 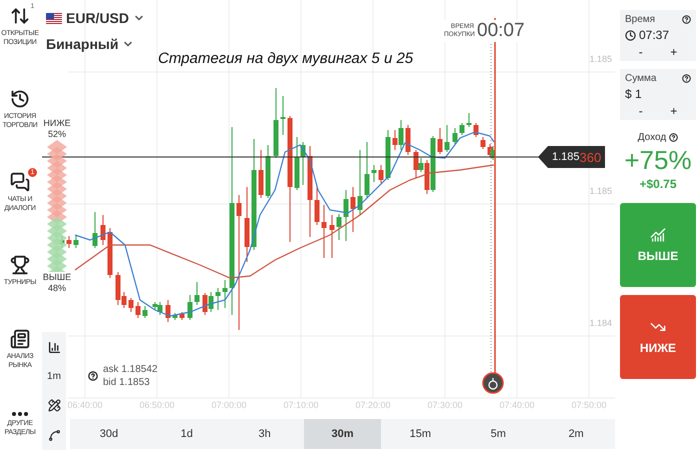 What do you see at coordinates (576, 434) in the screenshot?
I see `timeframe-tab: 2m` at bounding box center [576, 434].